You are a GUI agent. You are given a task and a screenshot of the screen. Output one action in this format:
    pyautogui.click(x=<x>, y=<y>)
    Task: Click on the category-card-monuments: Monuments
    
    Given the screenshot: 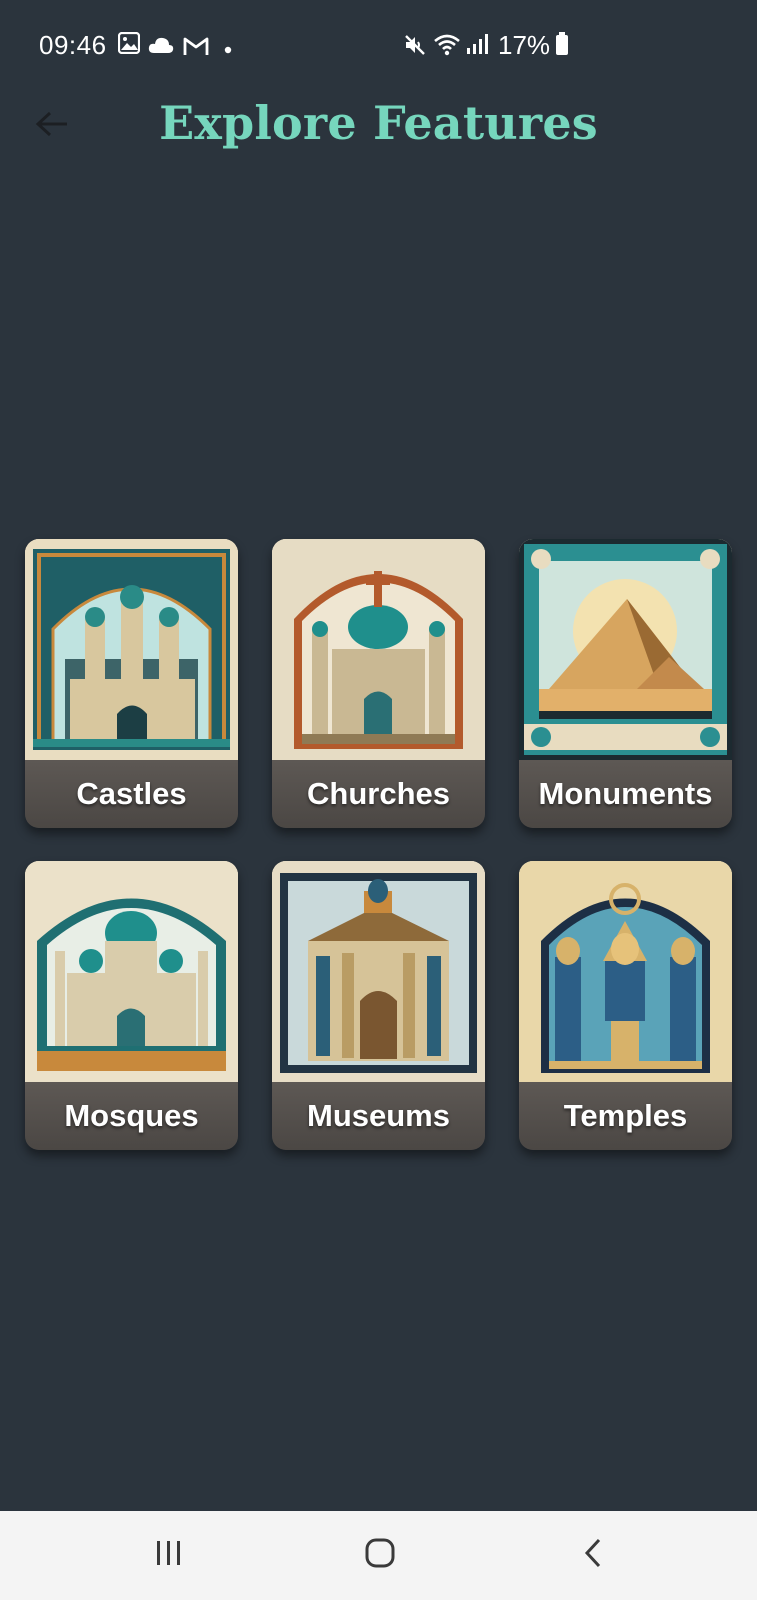 What is the action you would take?
    pyautogui.click(x=625, y=683)
    